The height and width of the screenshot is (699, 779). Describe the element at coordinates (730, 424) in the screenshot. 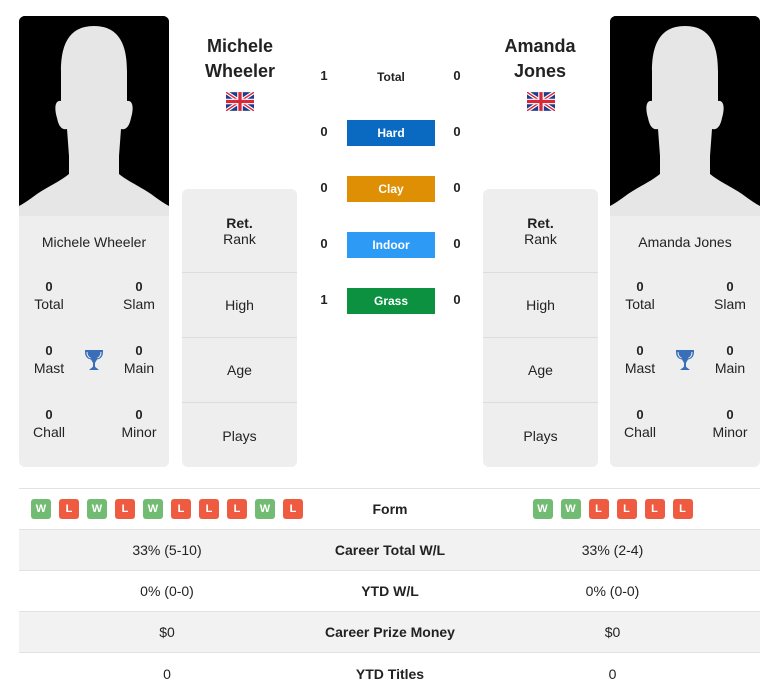

I see `player2-minor-titles: 0 Minor` at that location.